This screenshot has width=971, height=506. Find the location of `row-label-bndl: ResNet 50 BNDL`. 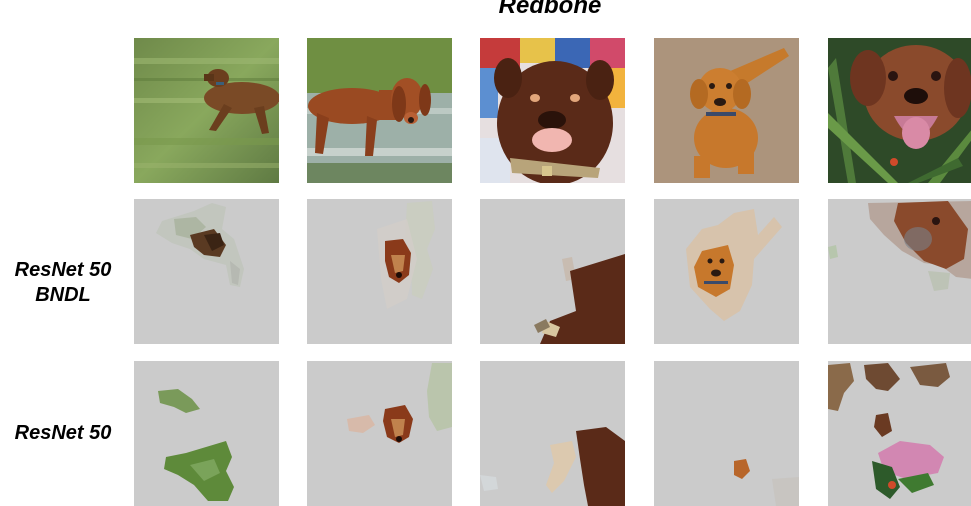

row-label-bndl: ResNet 50 BNDL is located at coordinates (63, 283).